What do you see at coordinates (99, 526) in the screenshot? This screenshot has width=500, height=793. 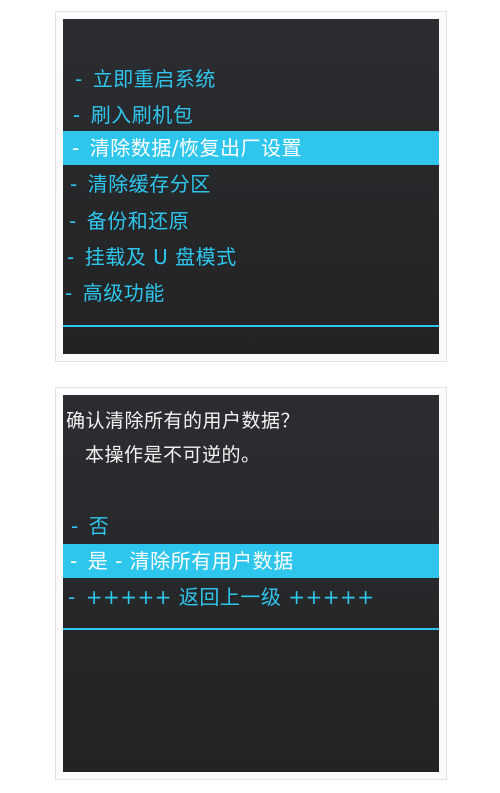 I see `menu-item-label: 否` at bounding box center [99, 526].